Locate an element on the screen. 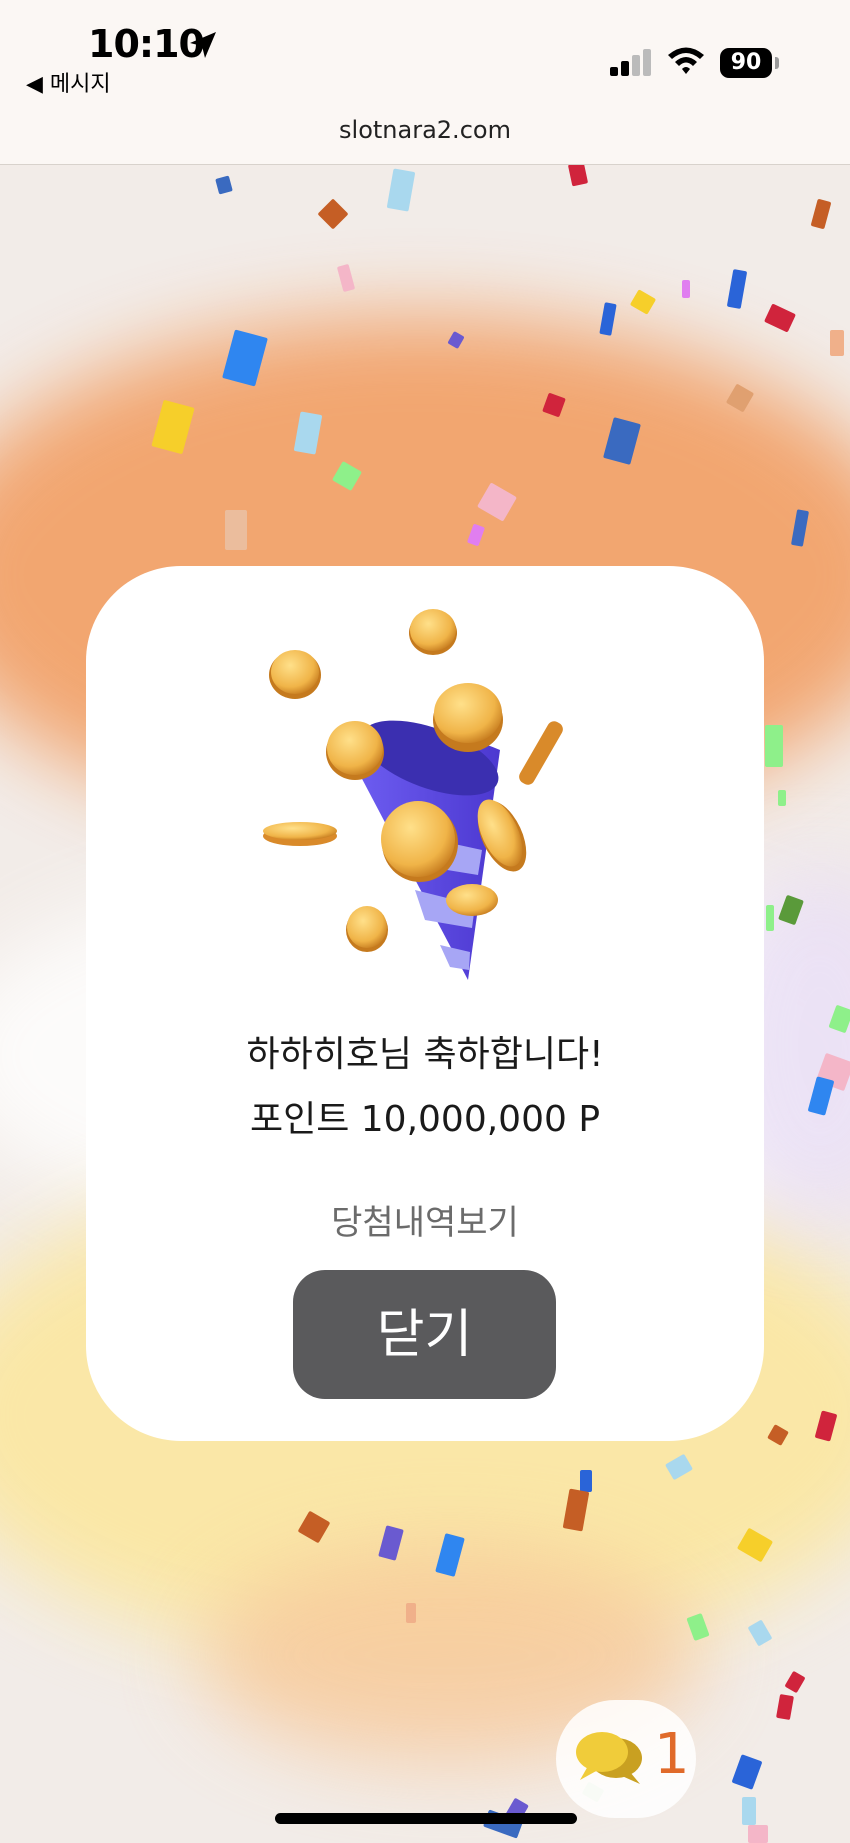  party-popper-coins-icon is located at coordinates (425, 795).